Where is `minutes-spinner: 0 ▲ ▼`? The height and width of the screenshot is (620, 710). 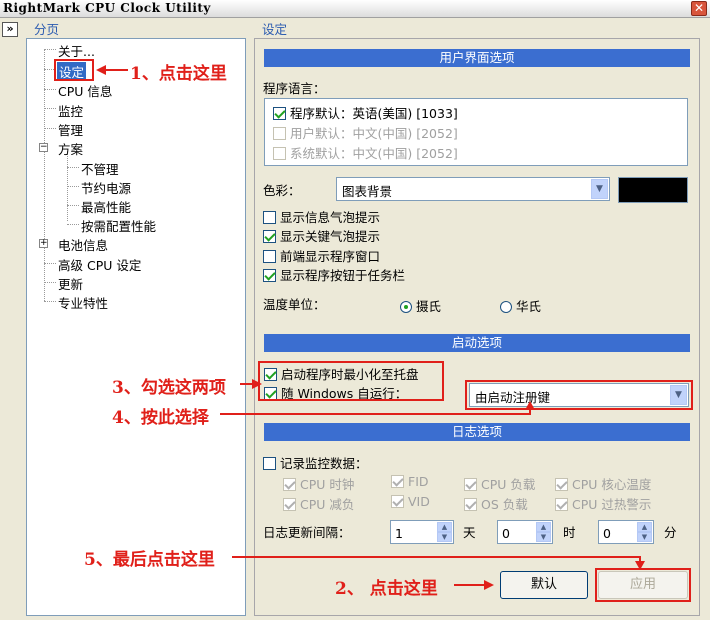
minutes-spinner: 0 ▲ ▼ is located at coordinates (626, 532).